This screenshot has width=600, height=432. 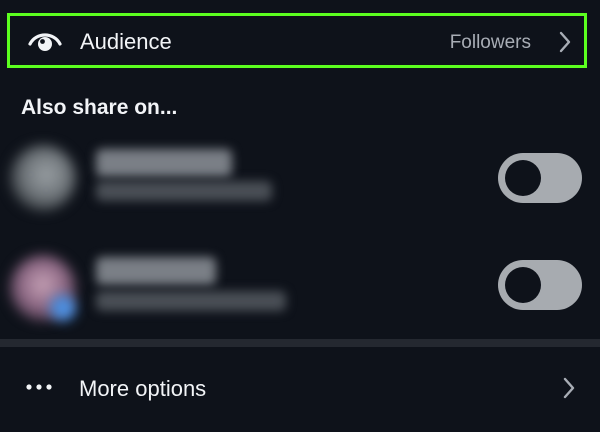 What do you see at coordinates (45, 42) in the screenshot?
I see `eye-icon` at bounding box center [45, 42].